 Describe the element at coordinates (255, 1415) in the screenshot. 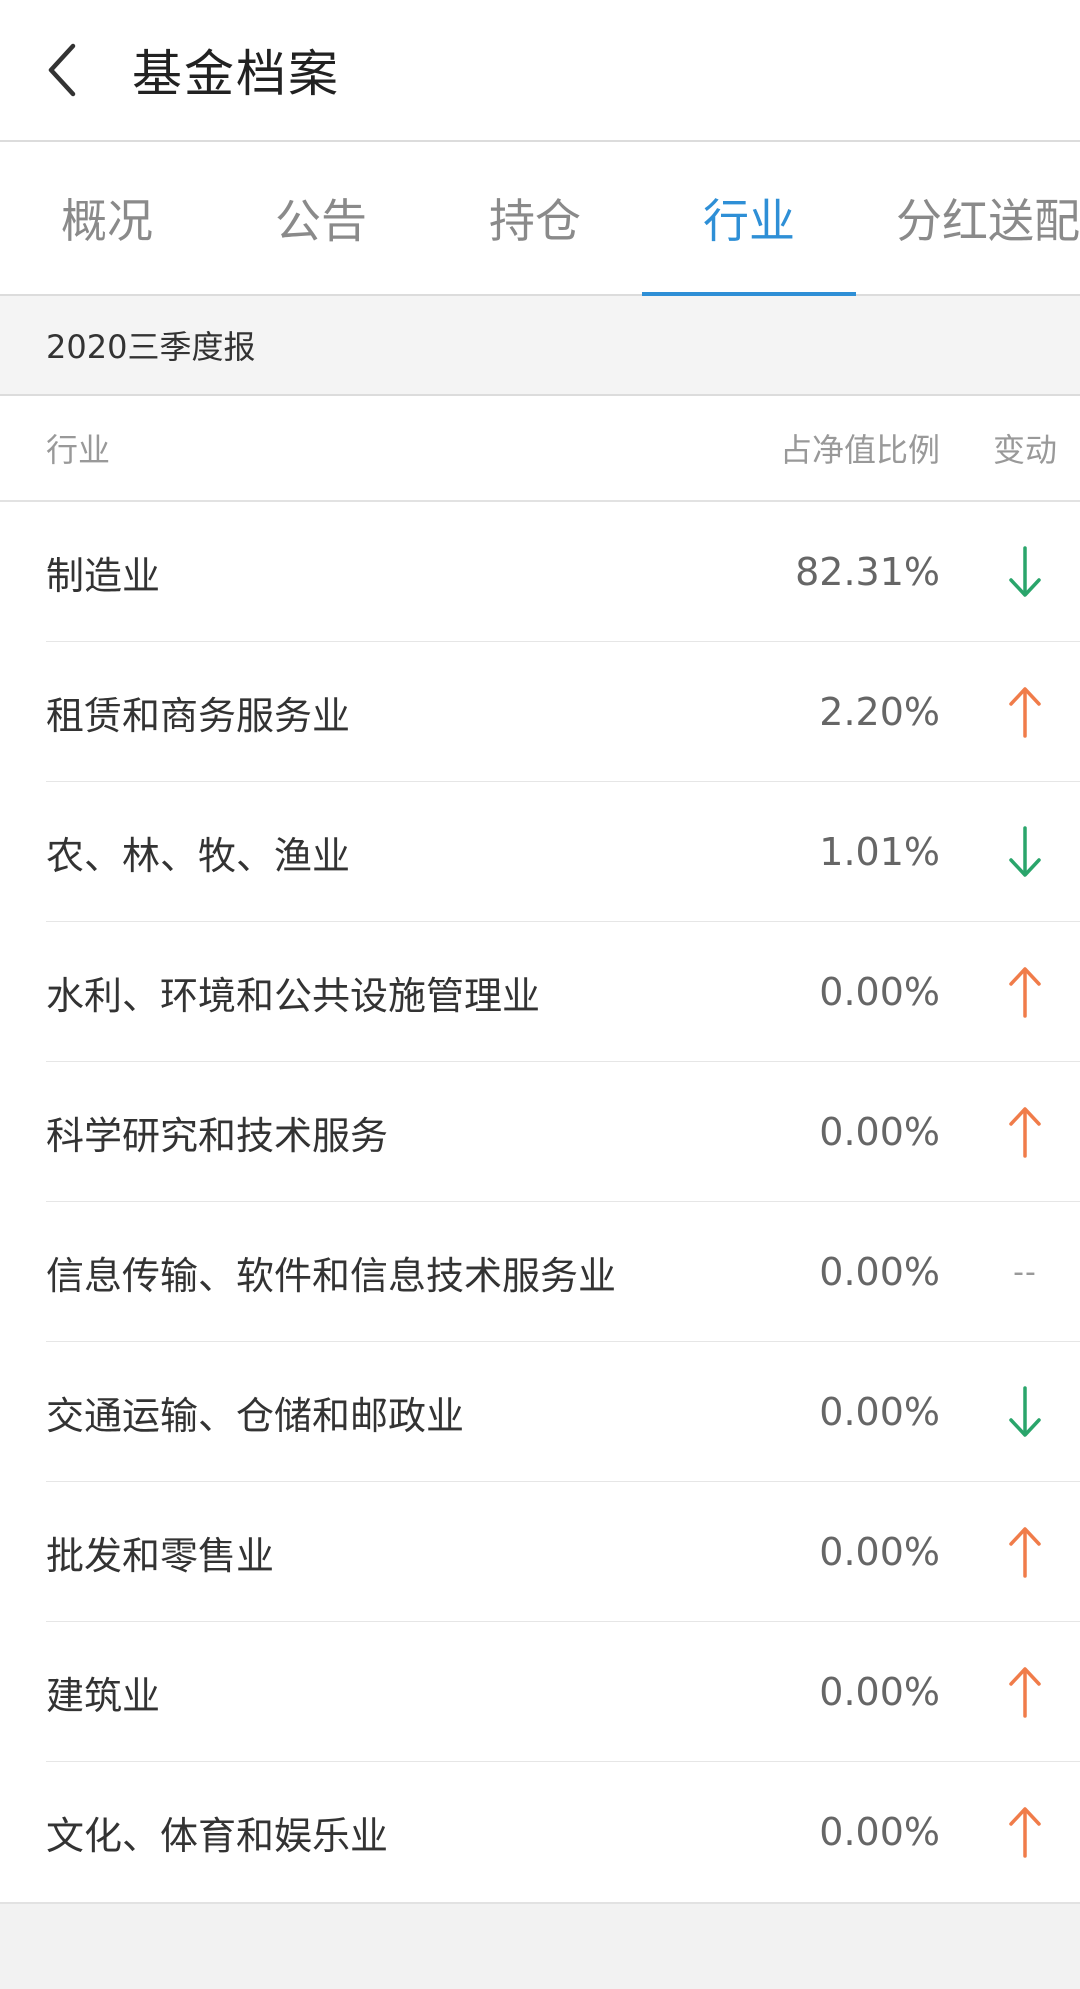

I see `industry-name: 交通运输、仓储和邮政业` at that location.